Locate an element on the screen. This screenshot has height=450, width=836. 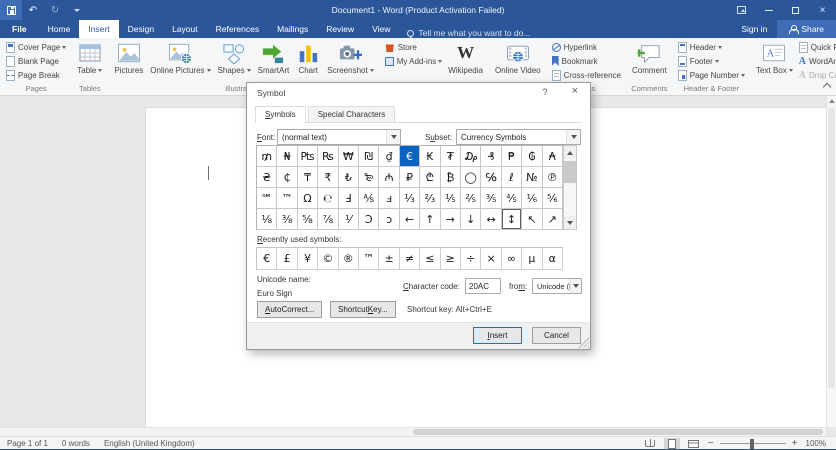
symbol-cell: ℠ is located at coordinates (267, 198).